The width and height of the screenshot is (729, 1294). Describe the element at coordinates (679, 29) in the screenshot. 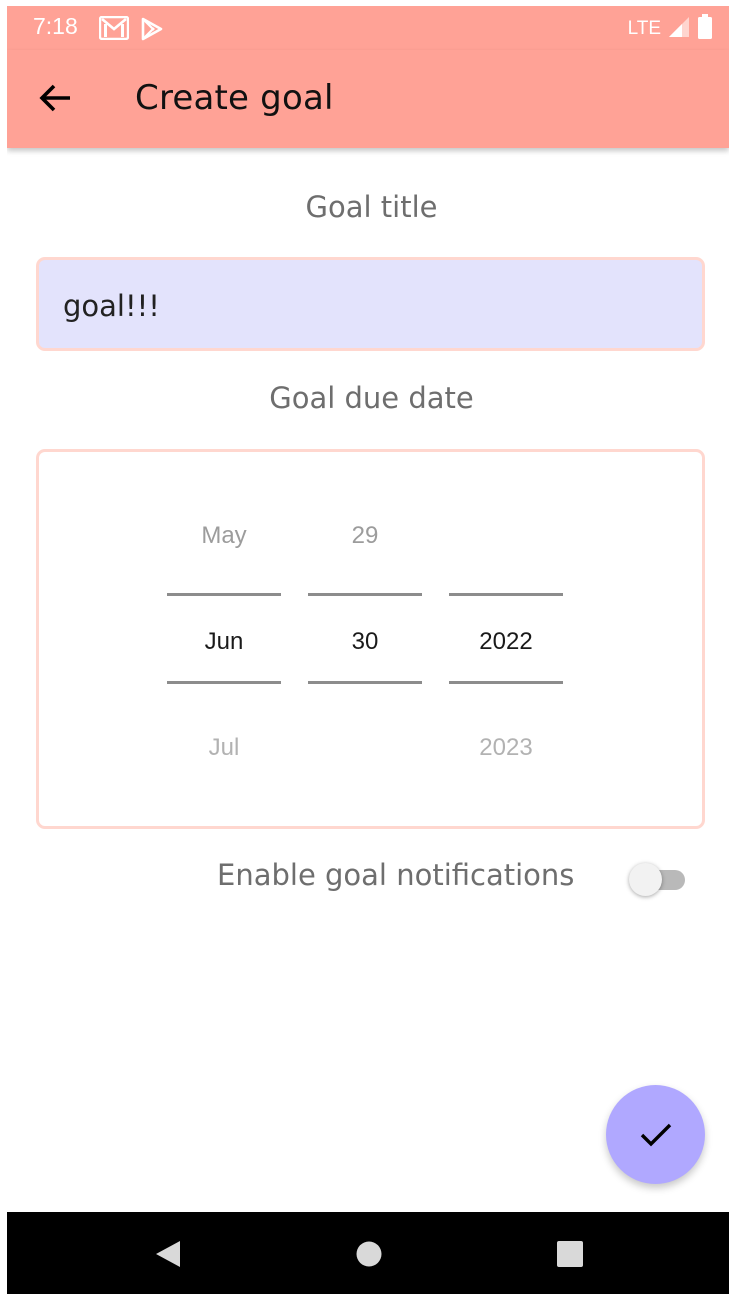

I see `signal-icon` at that location.